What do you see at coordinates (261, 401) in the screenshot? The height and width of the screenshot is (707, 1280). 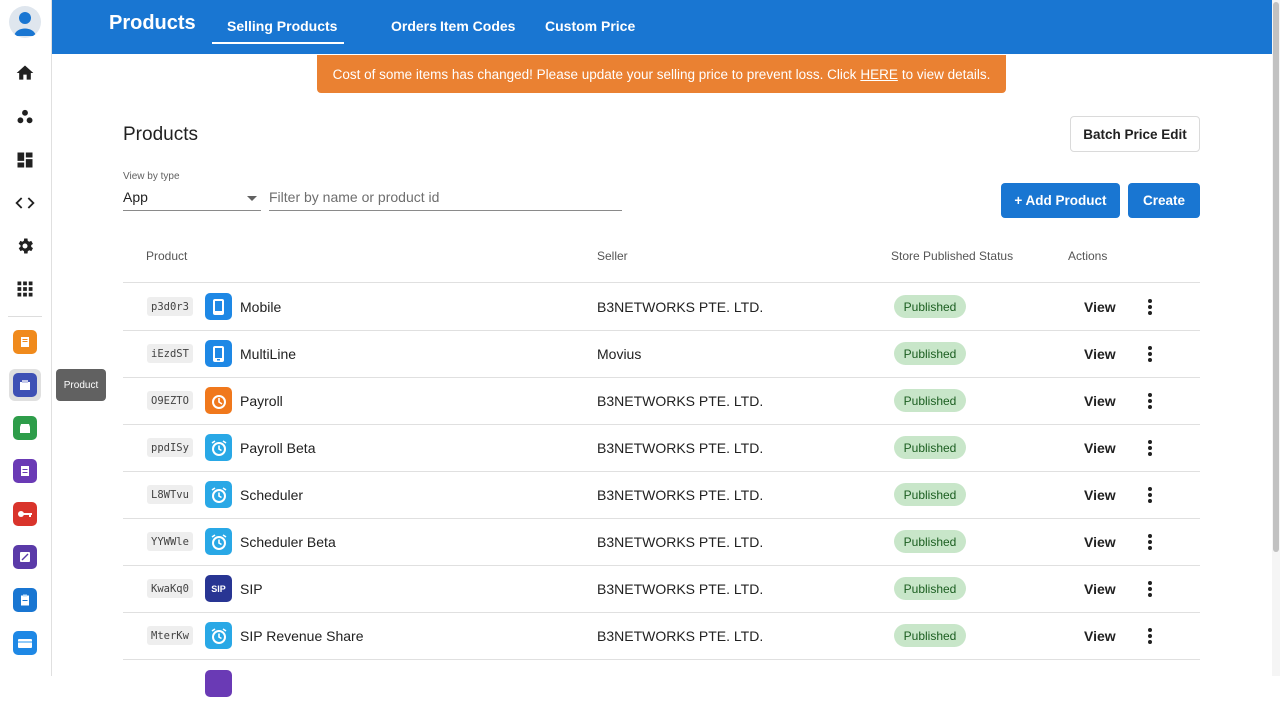 I see `product-name: Payroll` at bounding box center [261, 401].